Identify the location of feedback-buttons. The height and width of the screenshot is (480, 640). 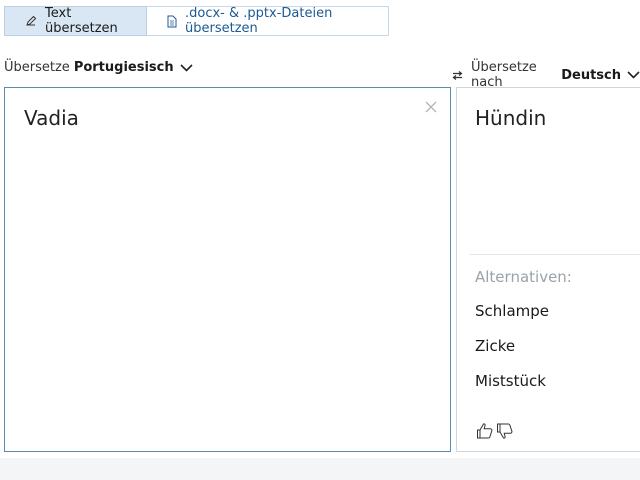
(495, 431).